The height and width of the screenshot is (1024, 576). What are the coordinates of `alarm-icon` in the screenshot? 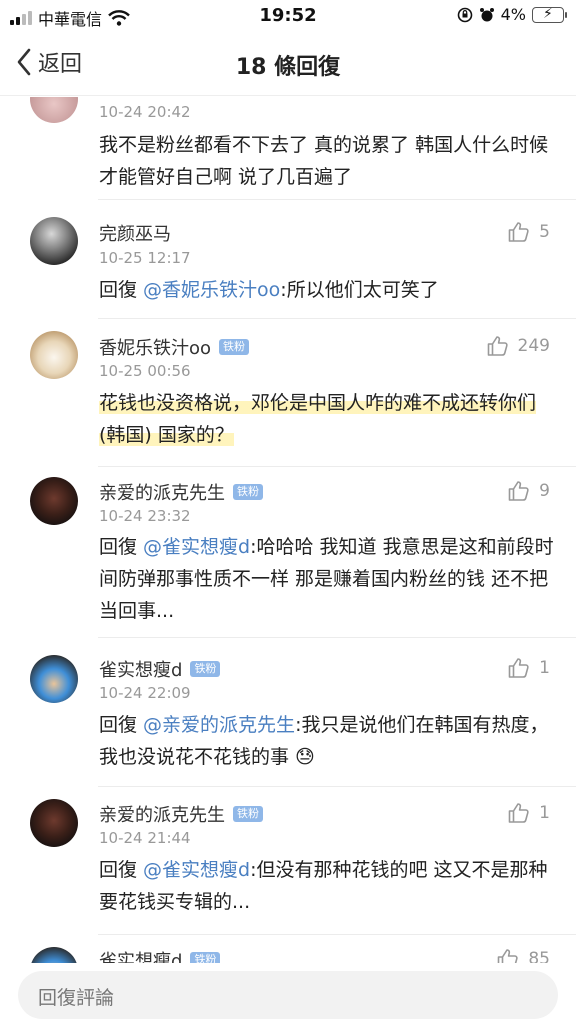 It's located at (486, 14).